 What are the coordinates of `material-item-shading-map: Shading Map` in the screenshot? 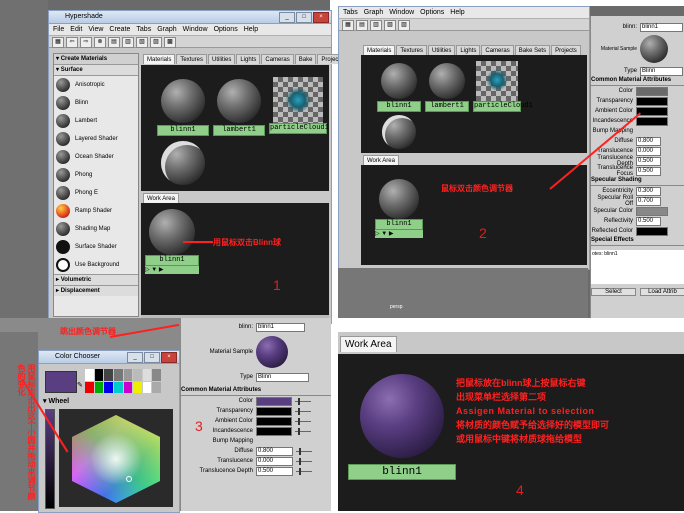 It's located at (96, 229).